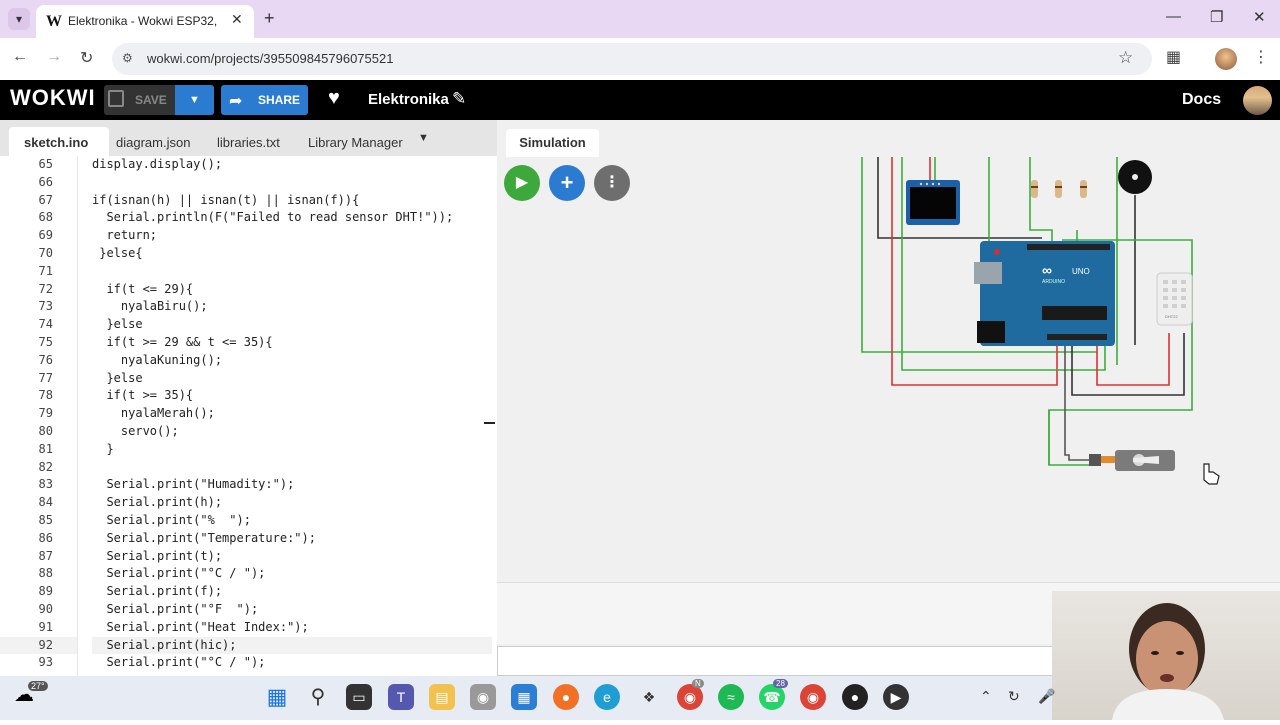 Image resolution: width=1280 pixels, height=725 pixels. Describe the element at coordinates (318, 697) in the screenshot. I see `search-icon: ⚲` at that location.